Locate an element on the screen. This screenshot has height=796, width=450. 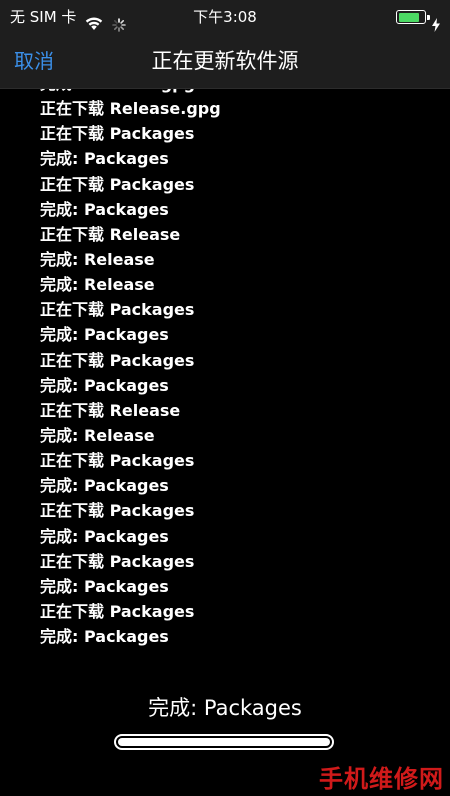
status-bar: 无 SIM 卡 下午3:08 is located at coordinates (225, 17).